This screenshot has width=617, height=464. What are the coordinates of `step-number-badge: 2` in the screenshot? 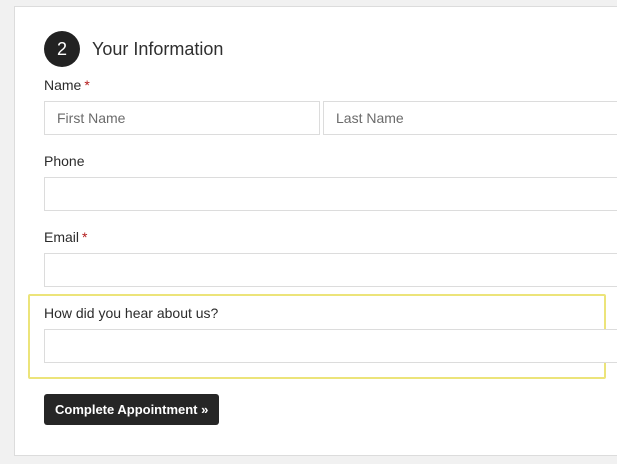 It's located at (62, 49).